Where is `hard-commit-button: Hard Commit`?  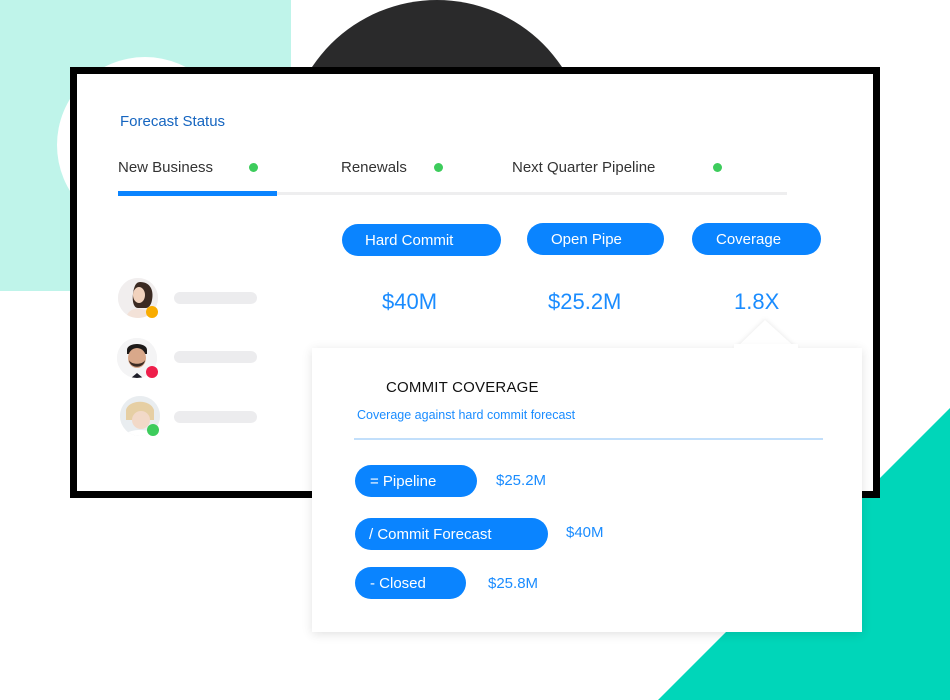 hard-commit-button: Hard Commit is located at coordinates (421, 240).